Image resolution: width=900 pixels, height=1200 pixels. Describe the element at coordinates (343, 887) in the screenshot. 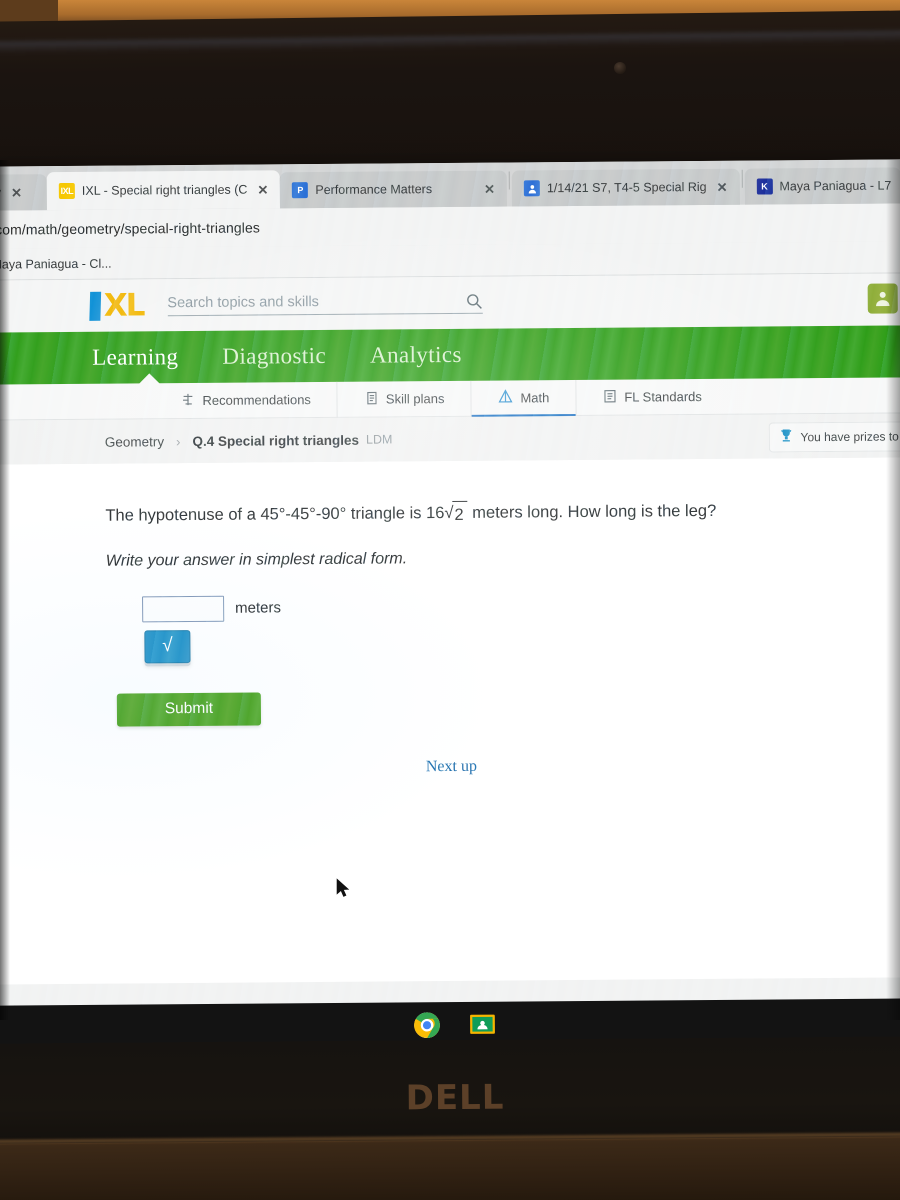

I see `mouse-cursor` at that location.